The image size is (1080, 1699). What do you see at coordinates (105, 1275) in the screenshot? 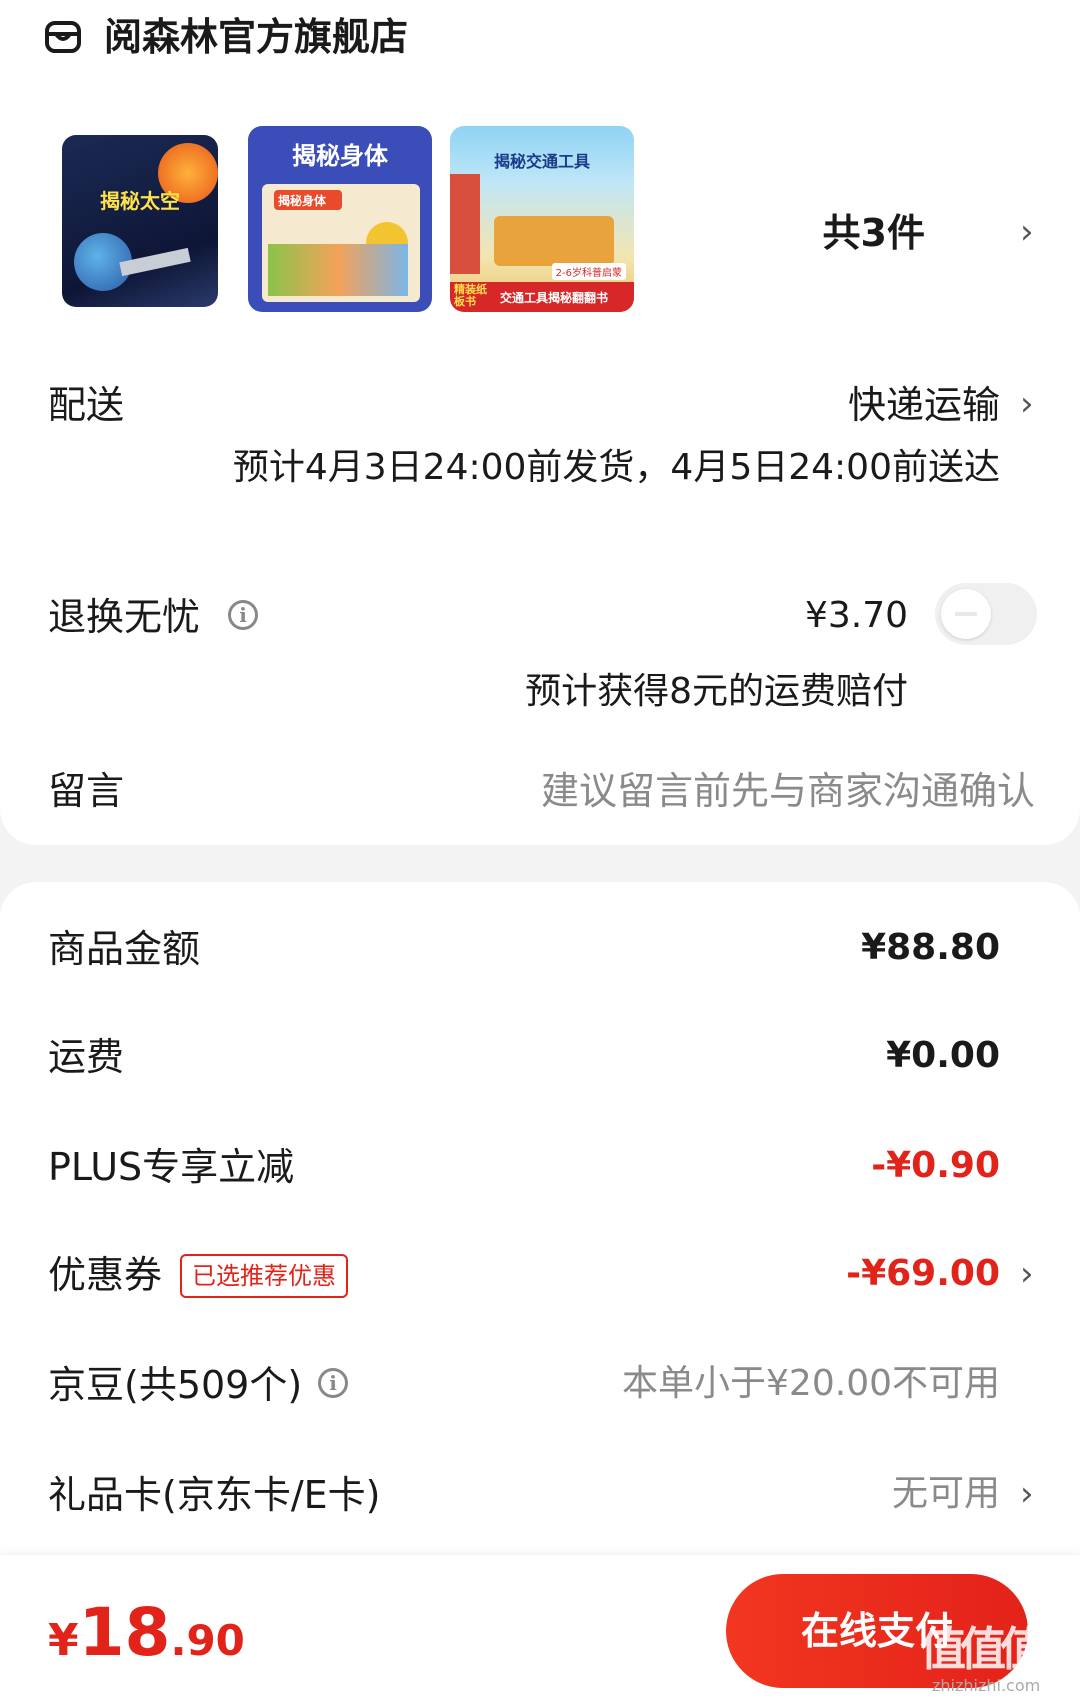
I see `coupon-label: 优惠券` at bounding box center [105, 1275].